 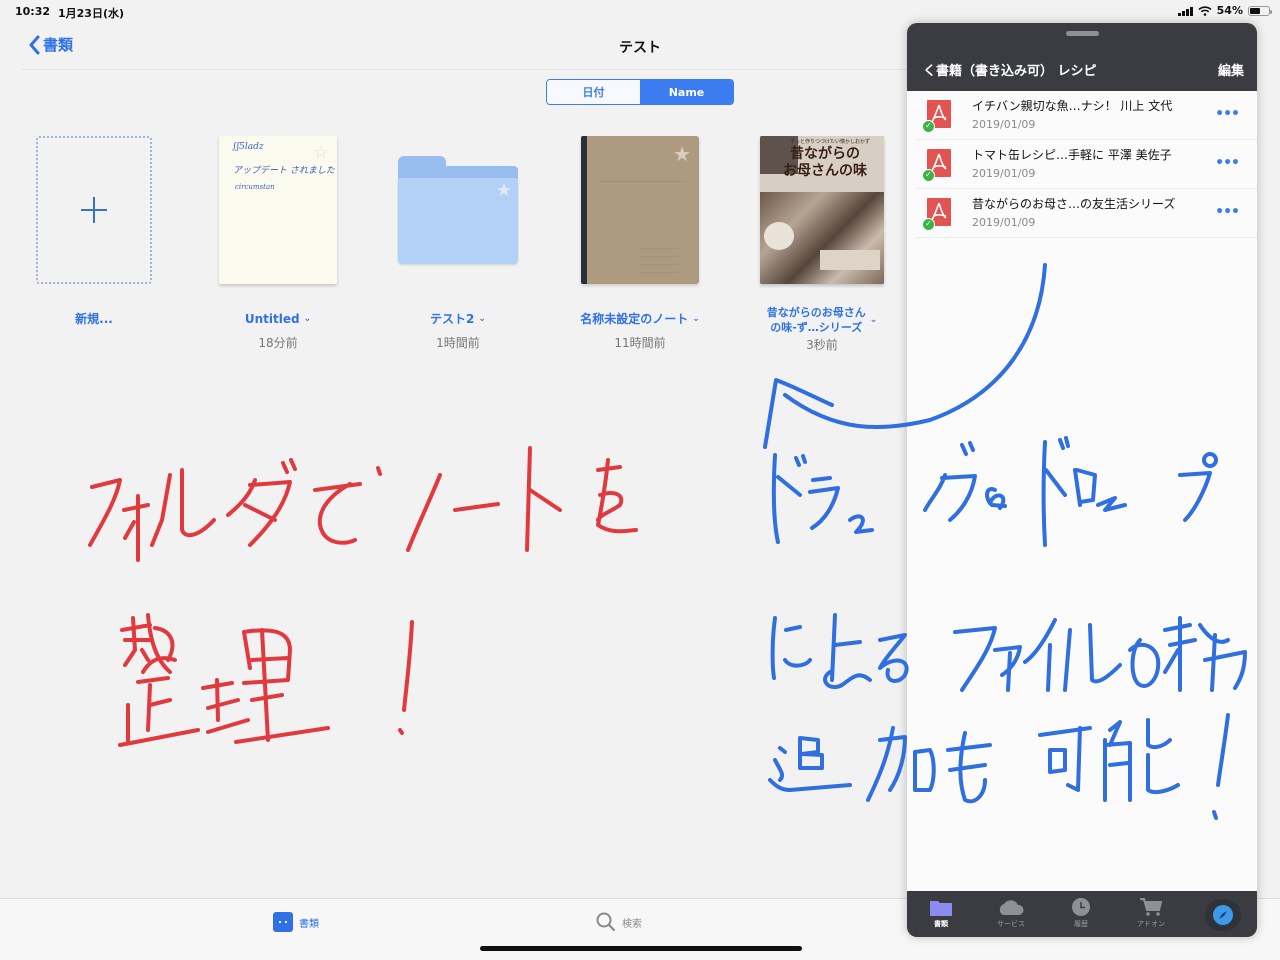 I want to click on item-name-text: Untitled, so click(x=272, y=319).